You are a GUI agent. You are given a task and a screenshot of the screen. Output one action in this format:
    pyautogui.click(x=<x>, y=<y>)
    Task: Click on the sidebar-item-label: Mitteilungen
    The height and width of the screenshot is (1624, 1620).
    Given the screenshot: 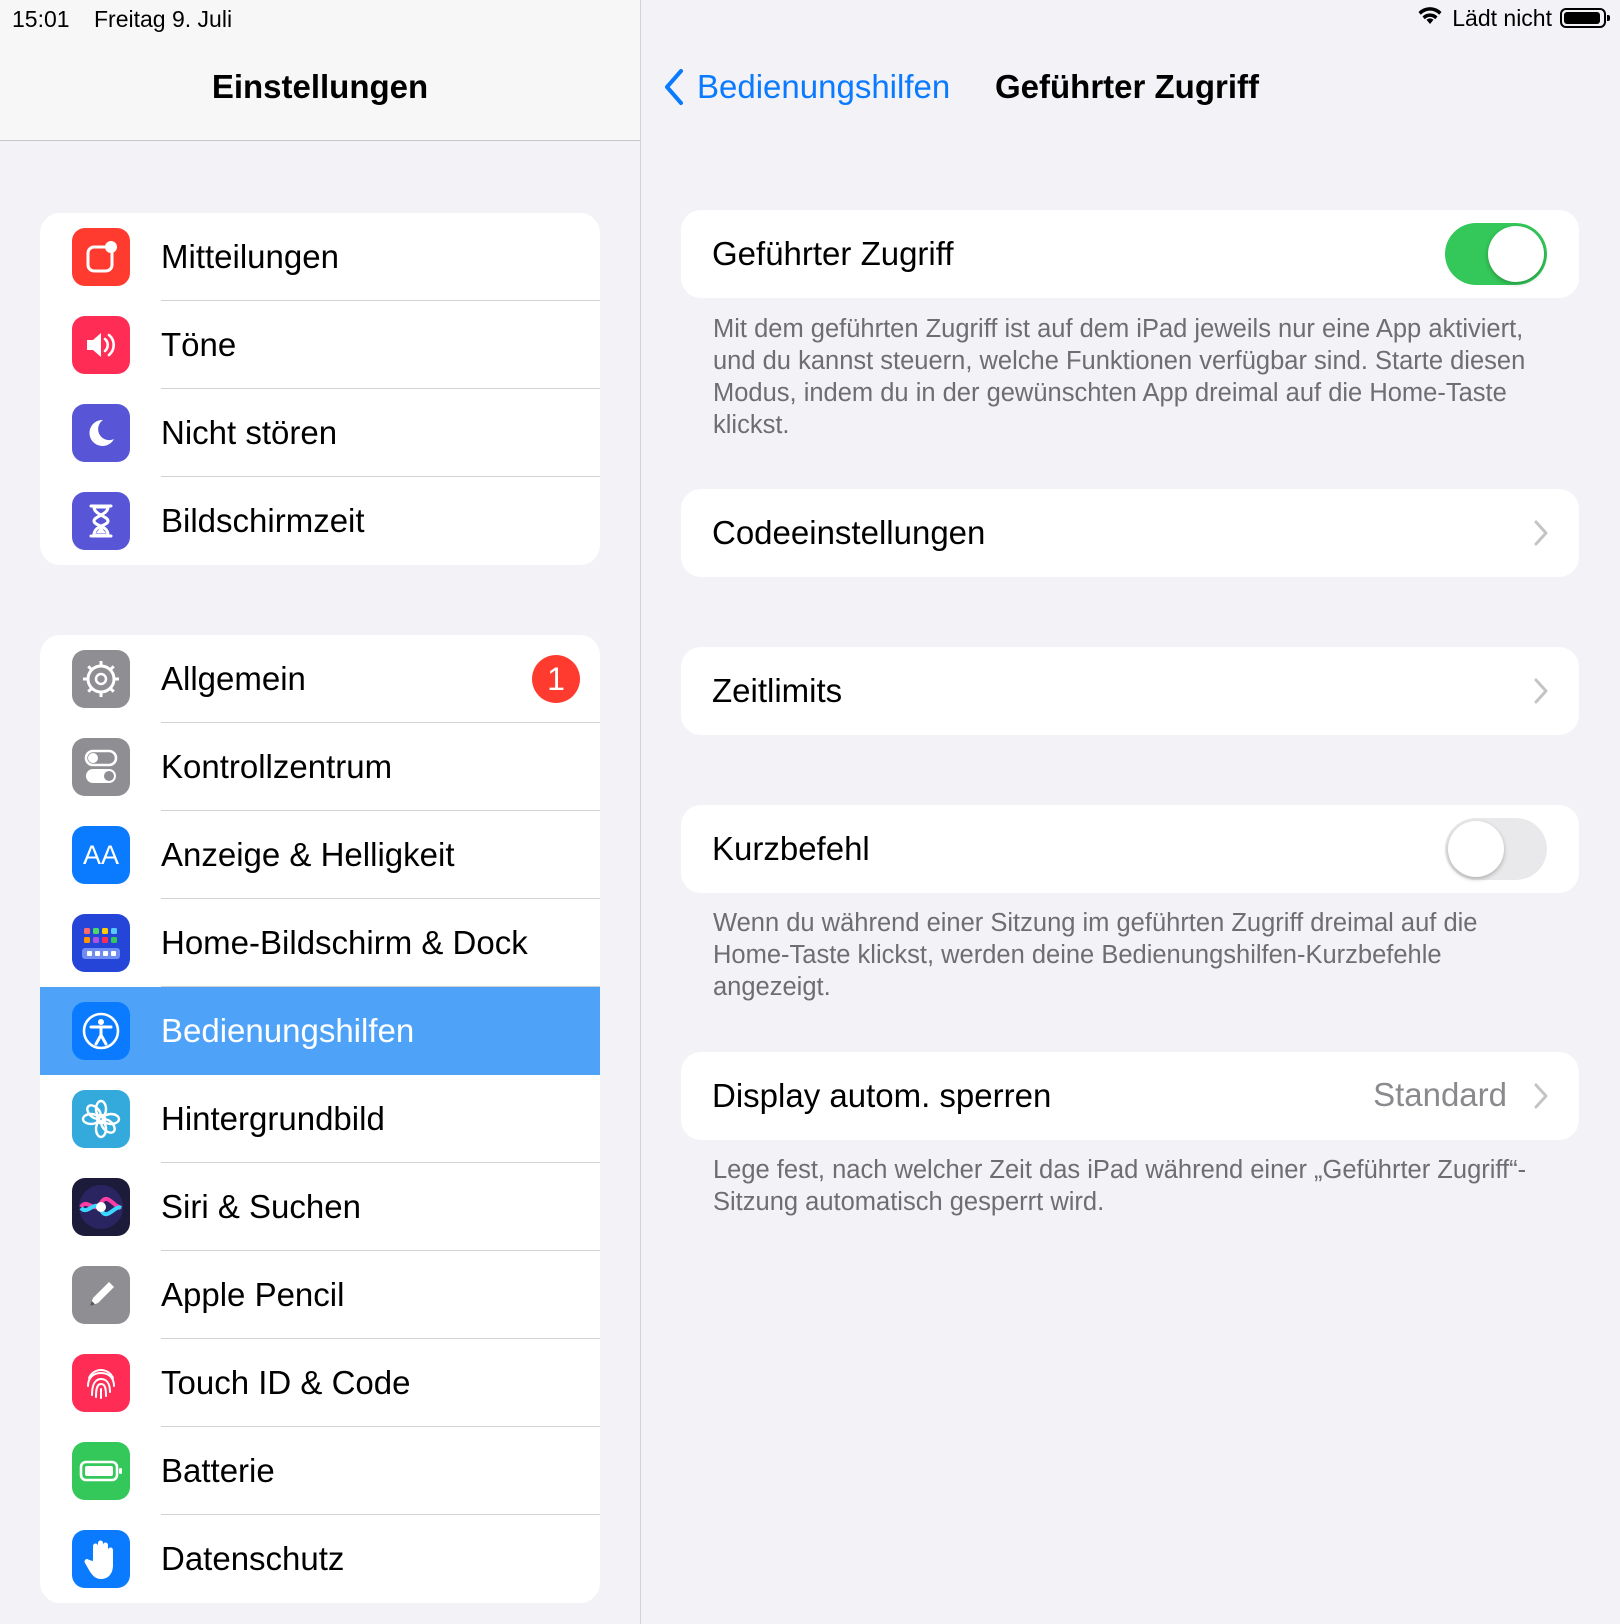 What is the action you would take?
    pyautogui.click(x=250, y=256)
    